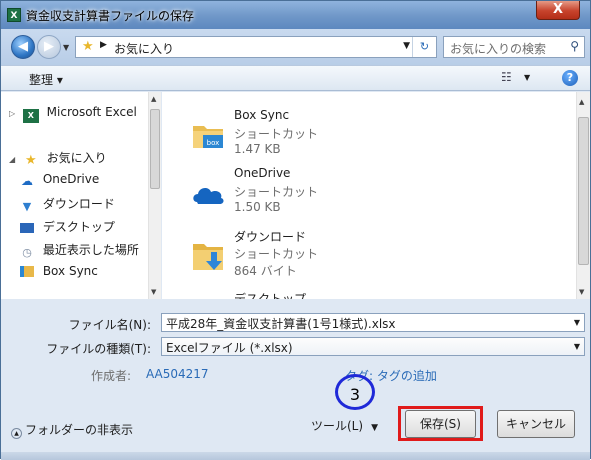 The image size is (591, 460). What do you see at coordinates (78, 227) in the screenshot?
I see `nav-item-label: デスクトップ` at bounding box center [78, 227].